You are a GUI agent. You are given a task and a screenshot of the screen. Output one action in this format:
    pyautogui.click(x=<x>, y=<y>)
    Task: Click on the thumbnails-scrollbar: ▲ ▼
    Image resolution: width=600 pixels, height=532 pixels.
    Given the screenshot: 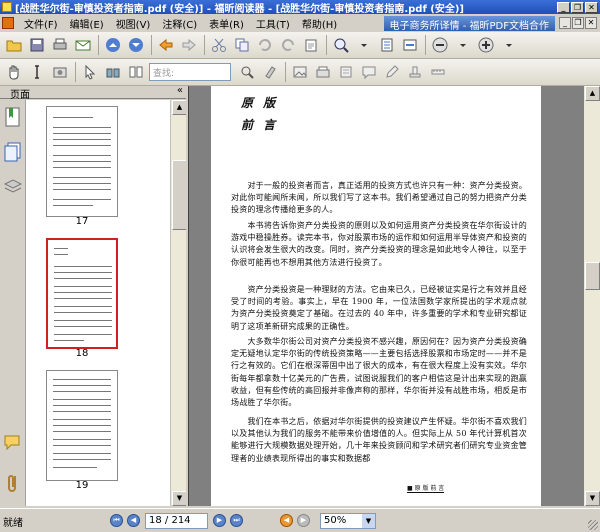 What is the action you would take?
    pyautogui.click(x=178, y=303)
    